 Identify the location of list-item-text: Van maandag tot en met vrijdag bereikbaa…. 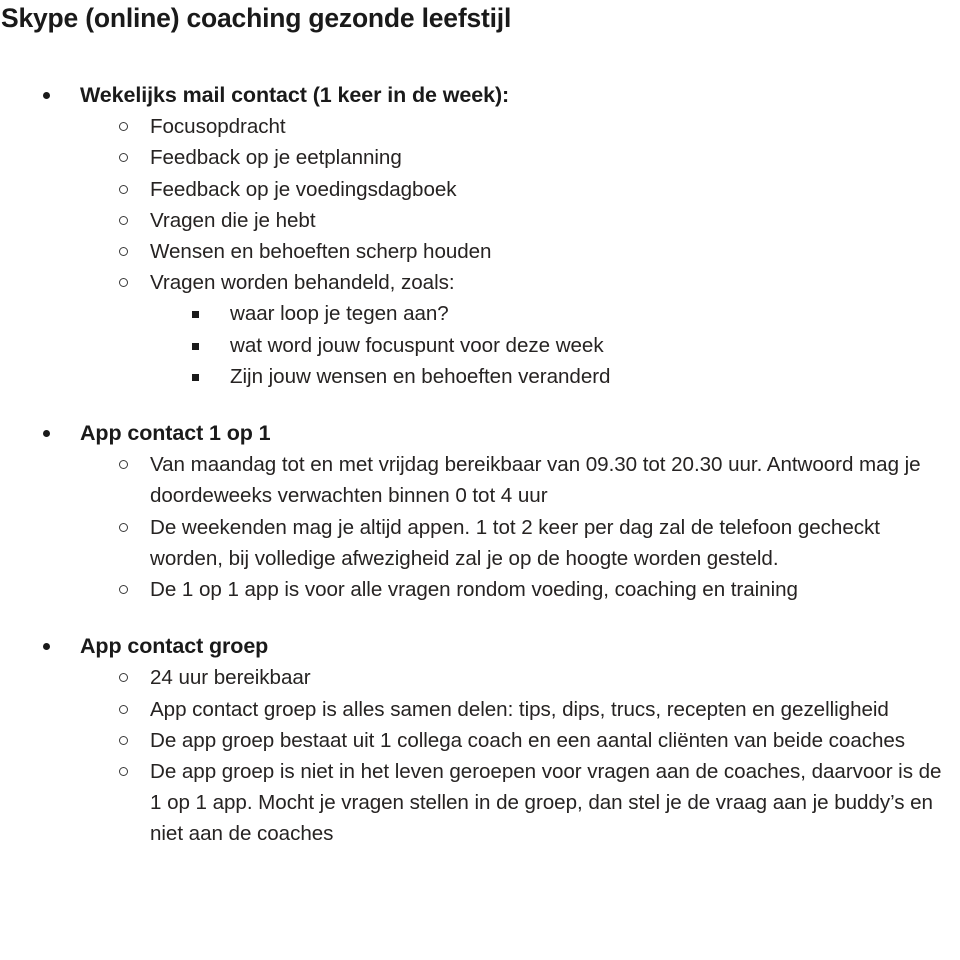
(535, 480).